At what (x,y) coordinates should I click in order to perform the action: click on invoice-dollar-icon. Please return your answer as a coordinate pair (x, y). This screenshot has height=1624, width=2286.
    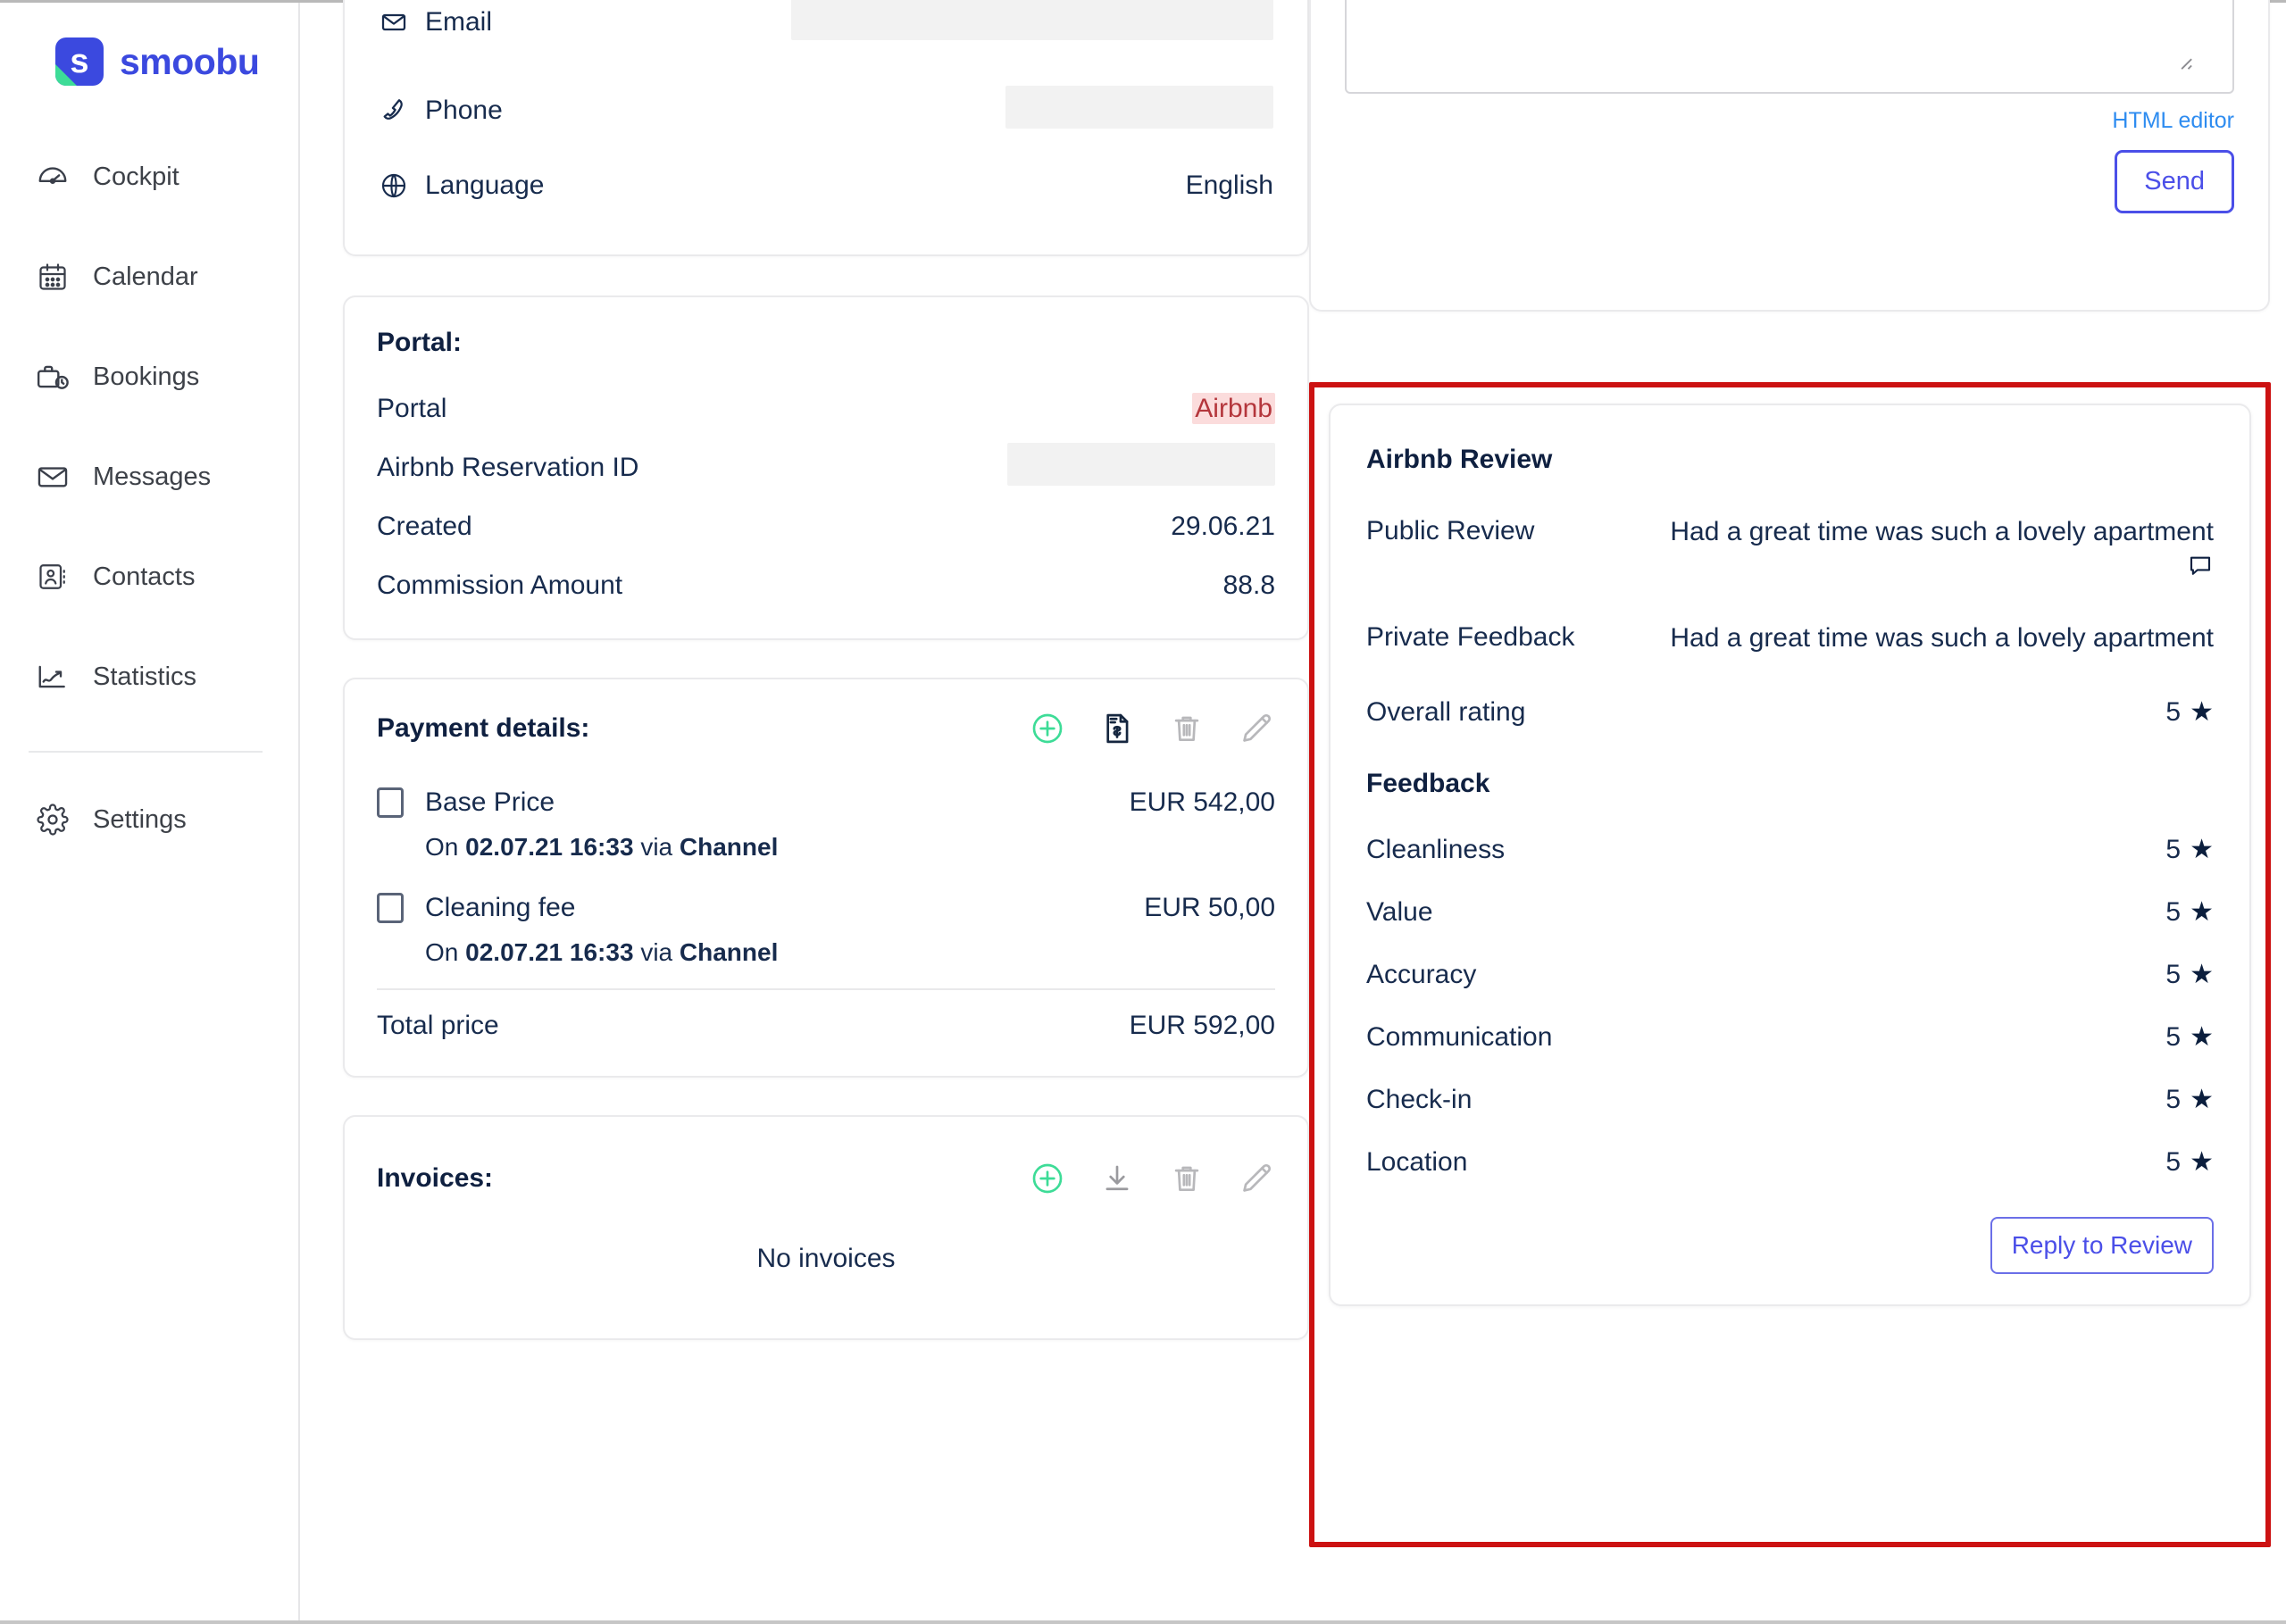
    Looking at the image, I should click on (1117, 728).